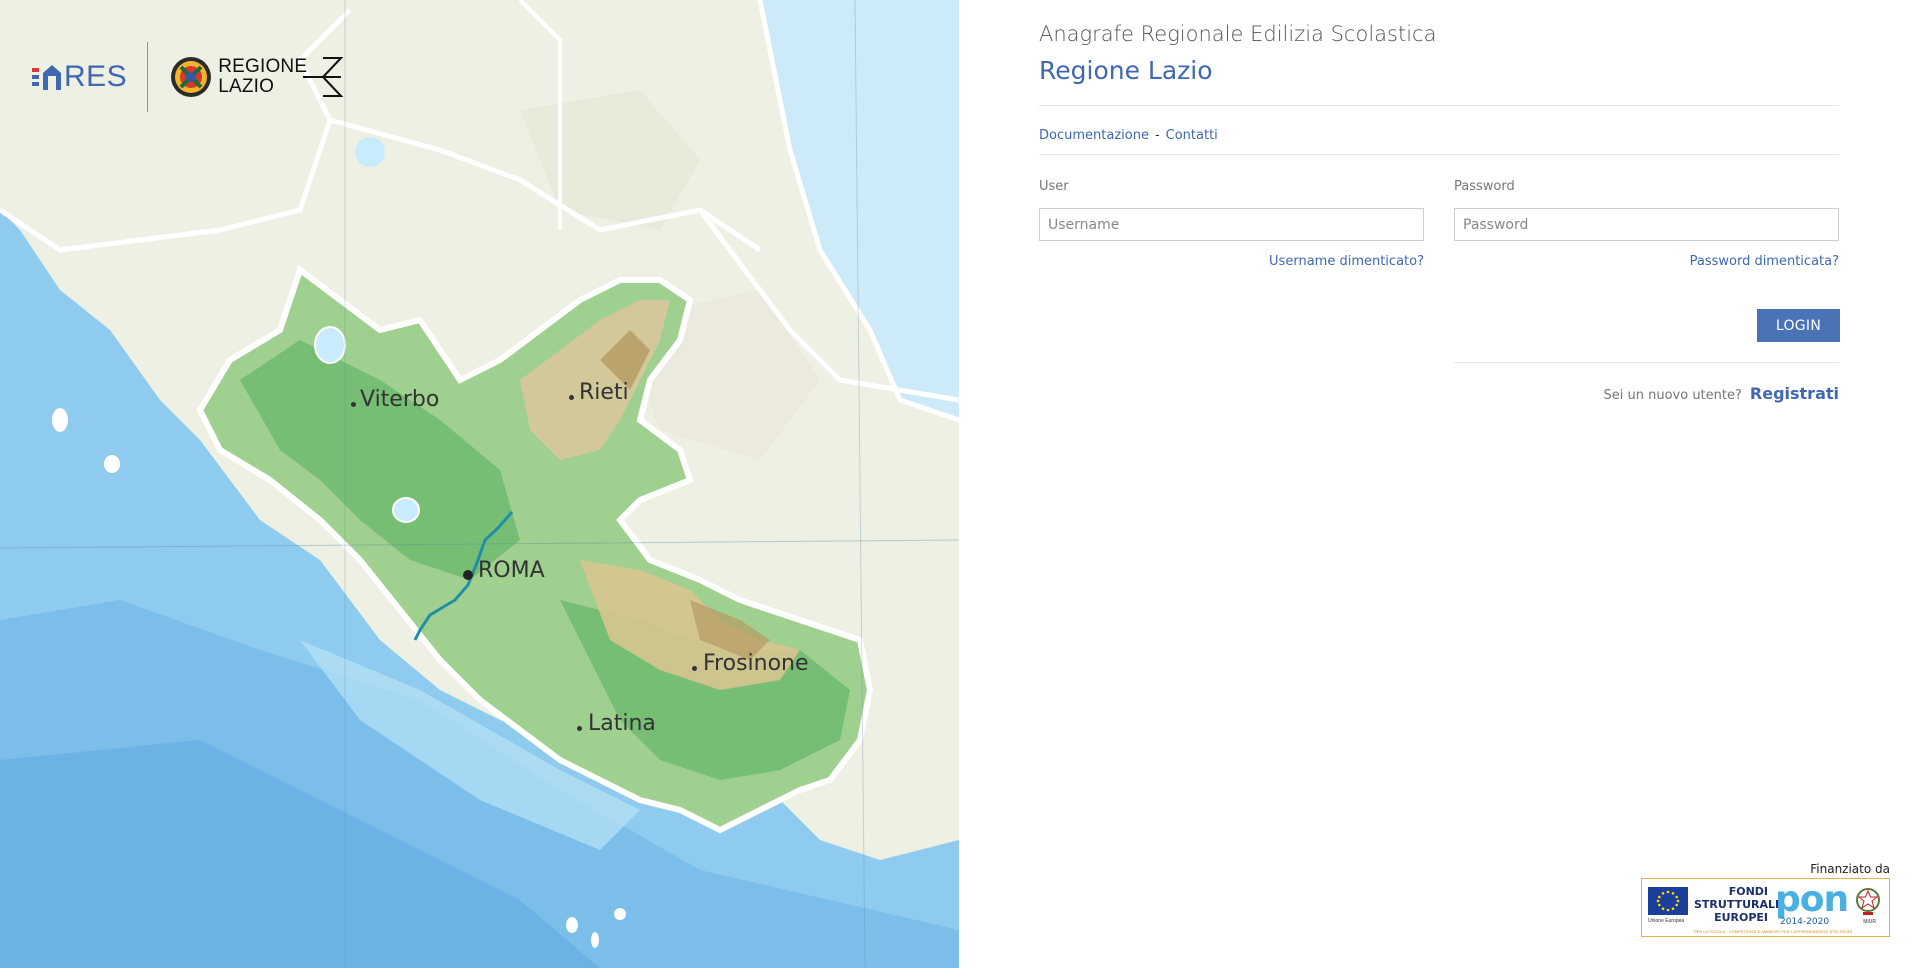 This screenshot has height=968, width=1919. What do you see at coordinates (579, 728) in the screenshot?
I see `city-dot-latina` at bounding box center [579, 728].